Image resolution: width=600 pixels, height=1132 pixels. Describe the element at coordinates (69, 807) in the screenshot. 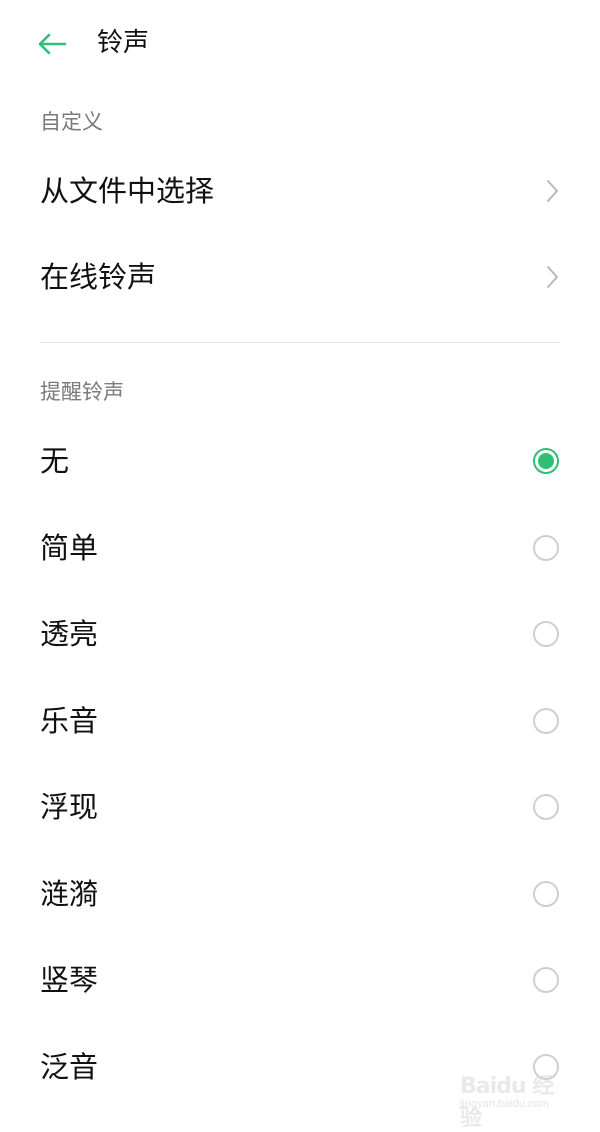

I see `ringtone-option-label: 浮现` at that location.